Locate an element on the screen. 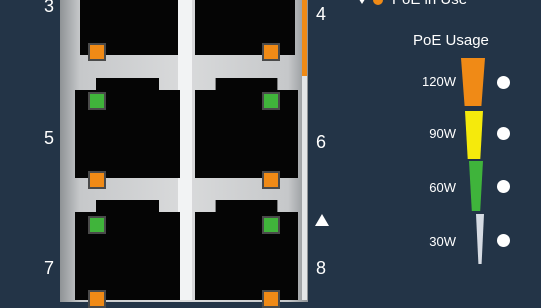 This screenshot has width=541, height=308. port-7-link-led is located at coordinates (97, 299).